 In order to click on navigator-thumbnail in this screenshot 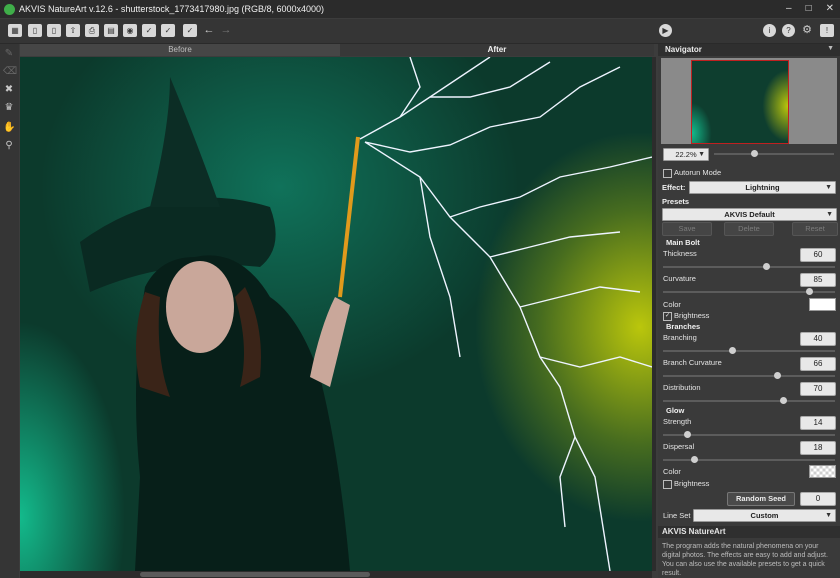, I will do `click(740, 102)`.